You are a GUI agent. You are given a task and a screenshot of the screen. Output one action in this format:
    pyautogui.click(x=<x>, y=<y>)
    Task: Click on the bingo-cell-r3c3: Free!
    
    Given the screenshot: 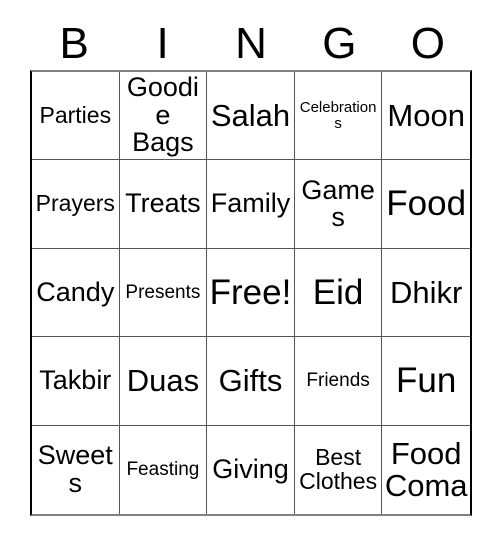 What is the action you would take?
    pyautogui.click(x=251, y=293)
    